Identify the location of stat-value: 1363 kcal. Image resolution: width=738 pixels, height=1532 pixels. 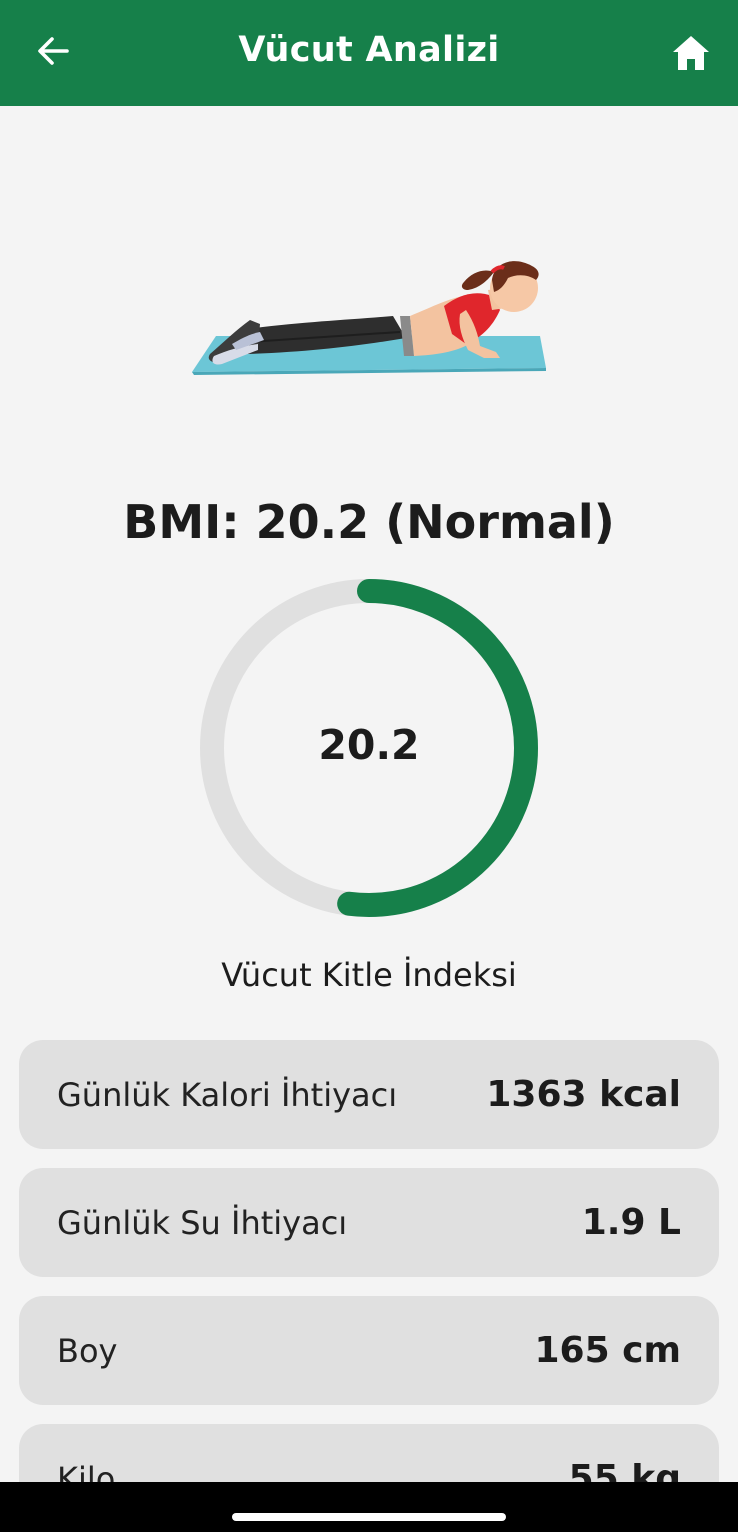
(583, 1094).